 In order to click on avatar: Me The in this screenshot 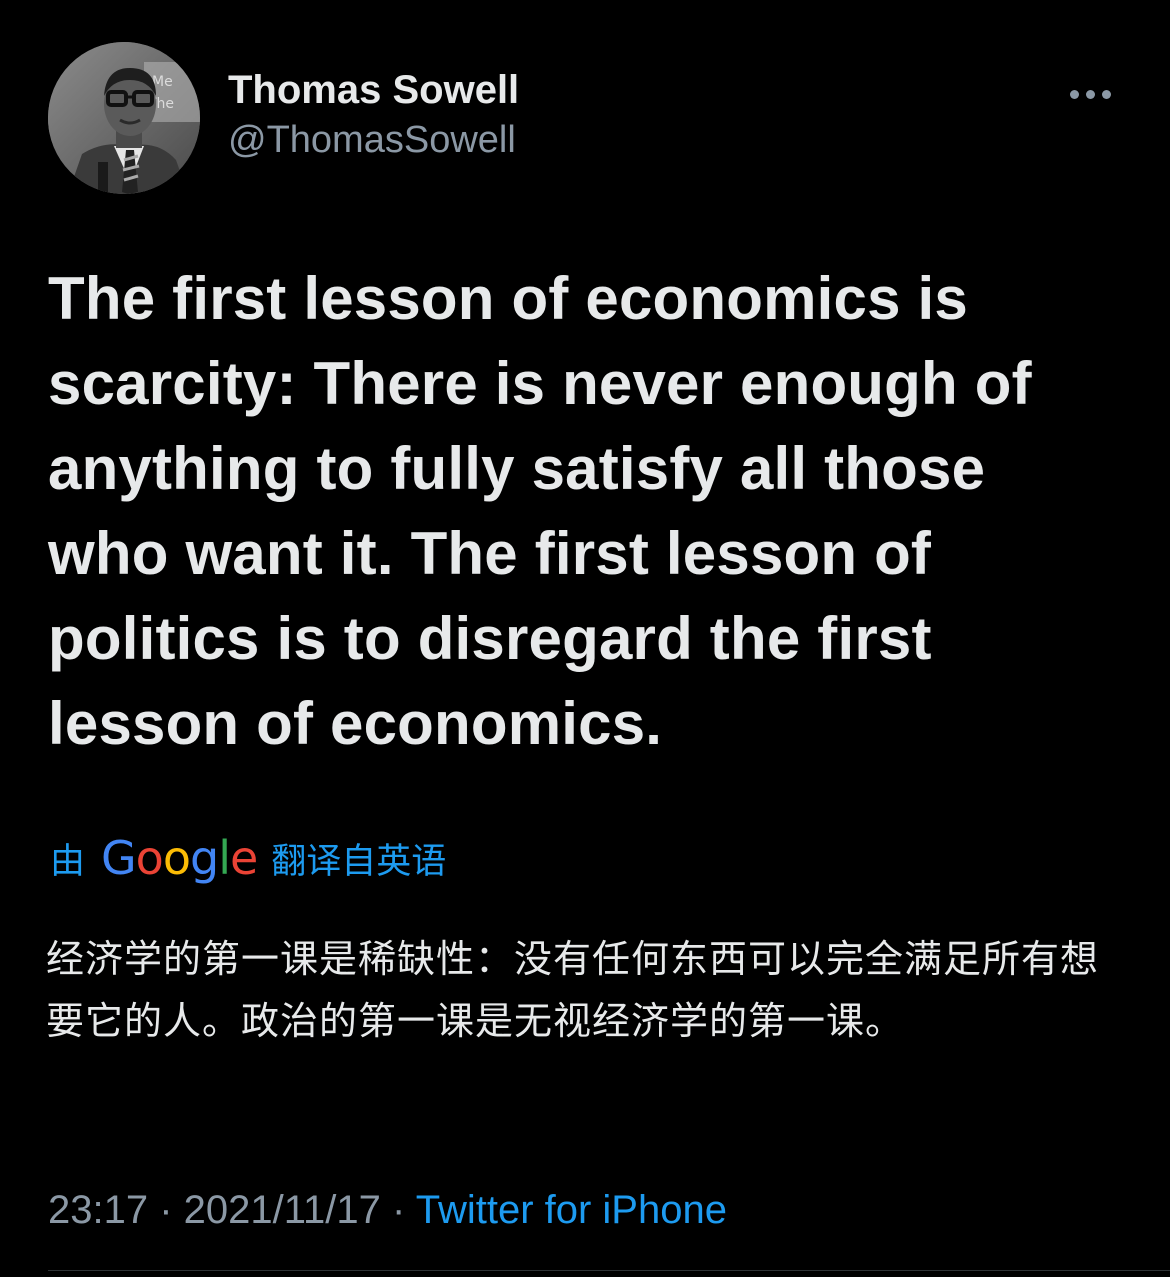, I will do `click(124, 118)`.